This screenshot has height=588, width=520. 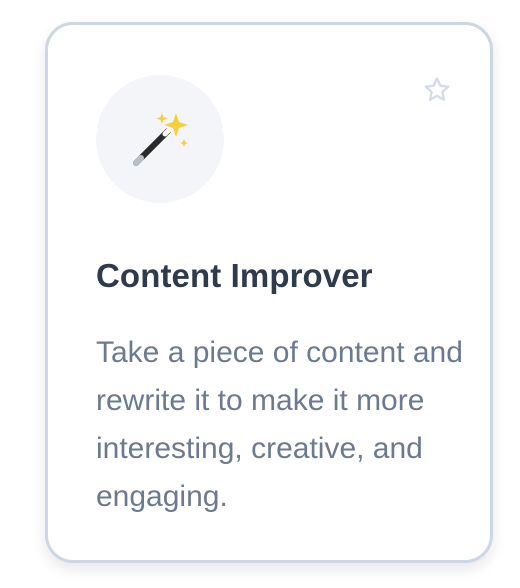 What do you see at coordinates (234, 275) in the screenshot?
I see `card-title: Content Improver` at bounding box center [234, 275].